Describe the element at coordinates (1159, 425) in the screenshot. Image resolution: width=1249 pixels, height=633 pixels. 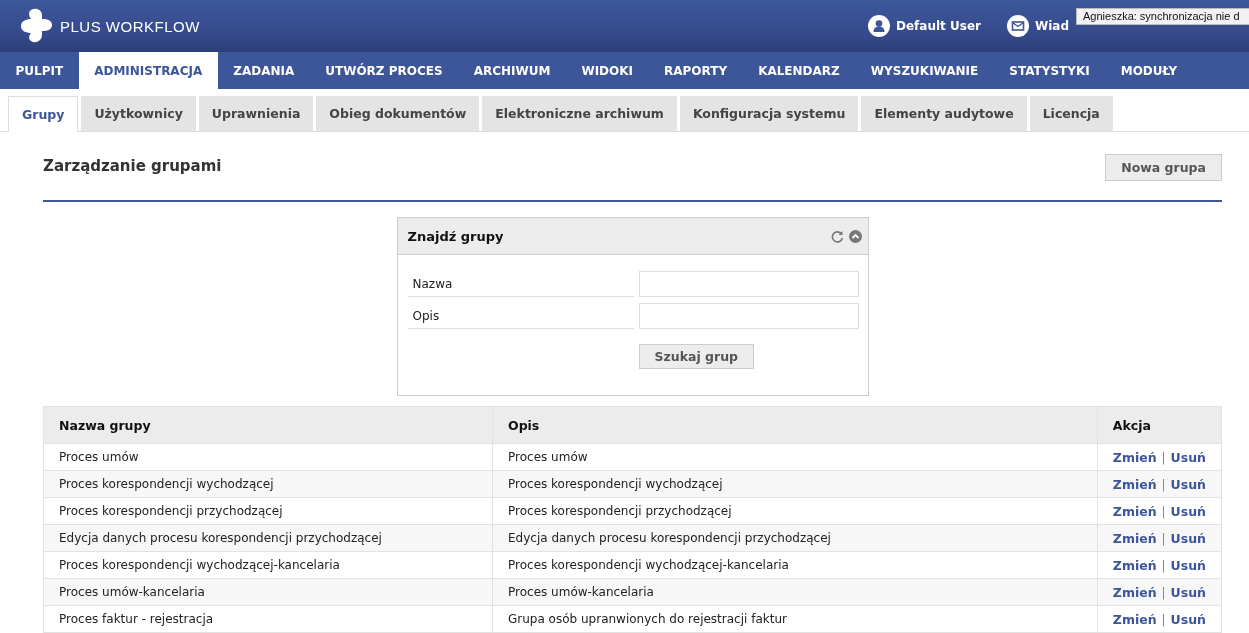
I see `column-header: Akcja` at that location.